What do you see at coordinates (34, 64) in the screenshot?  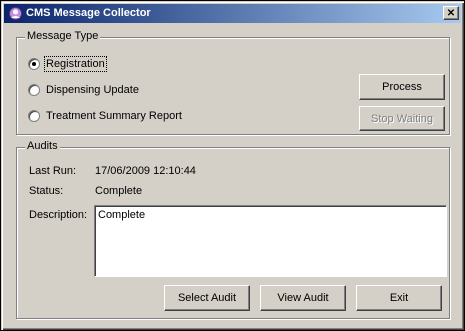 I see `radio-registration-button` at bounding box center [34, 64].